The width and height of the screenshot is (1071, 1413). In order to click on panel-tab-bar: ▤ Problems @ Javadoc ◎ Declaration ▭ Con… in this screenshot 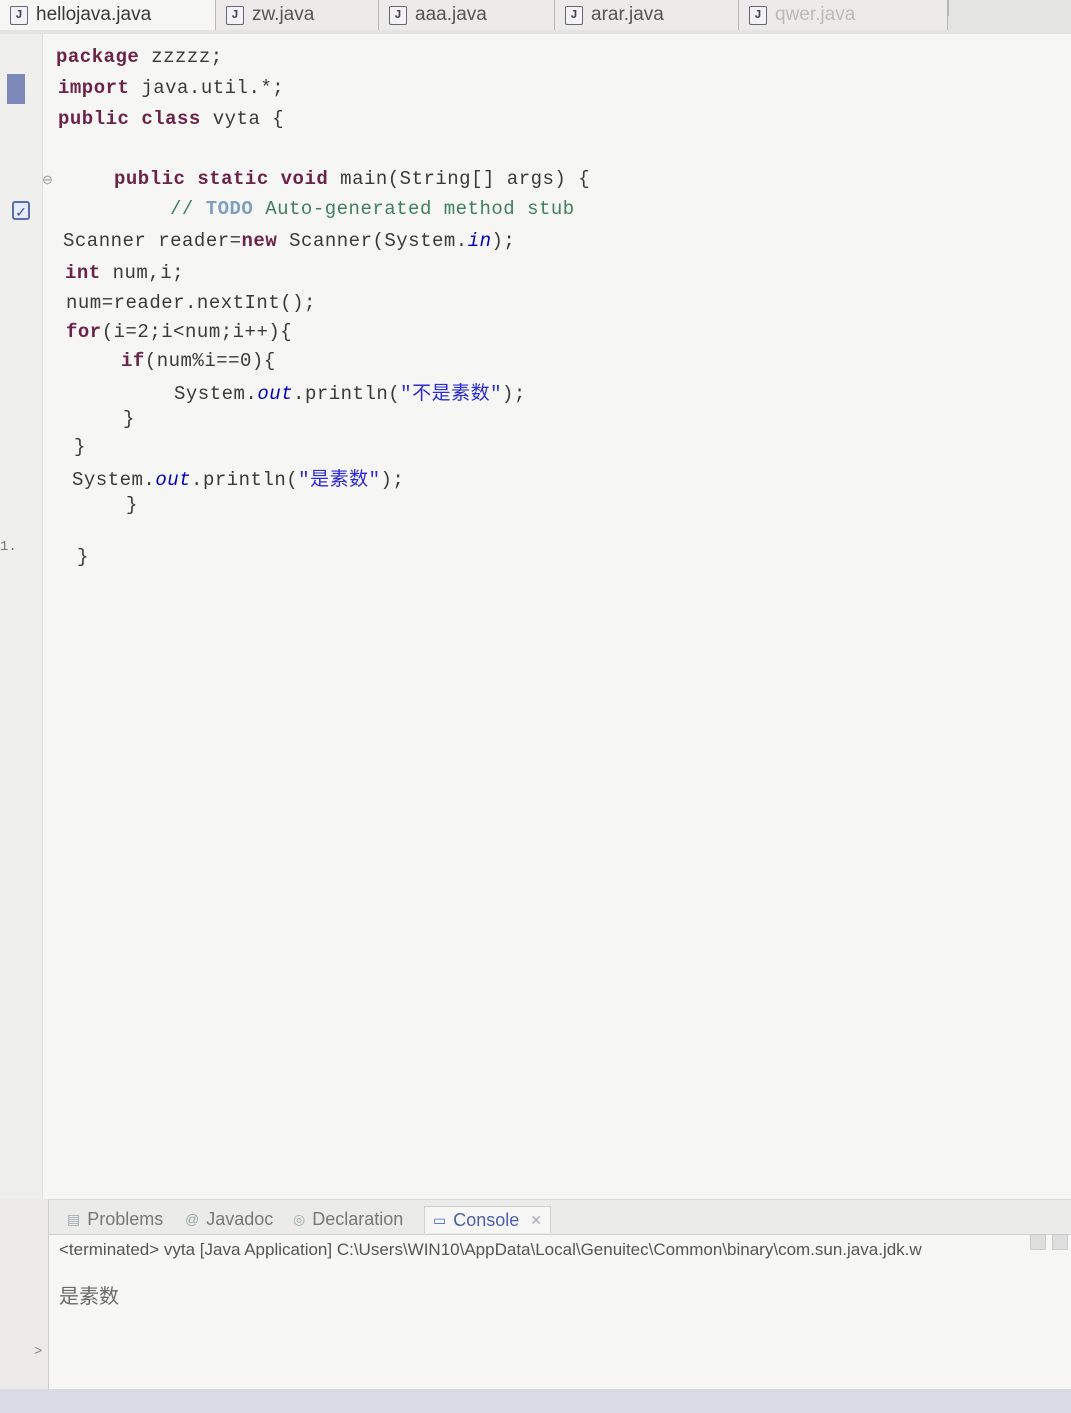, I will do `click(560, 1217)`.